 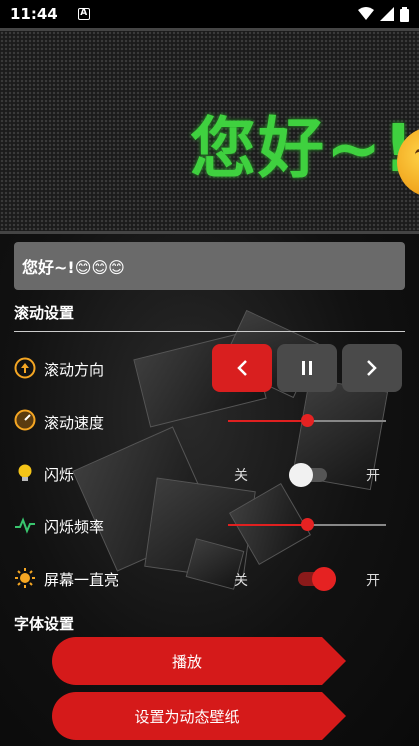 What do you see at coordinates (74, 423) in the screenshot?
I see `scroll-speed-label: 滚动速度` at bounding box center [74, 423].